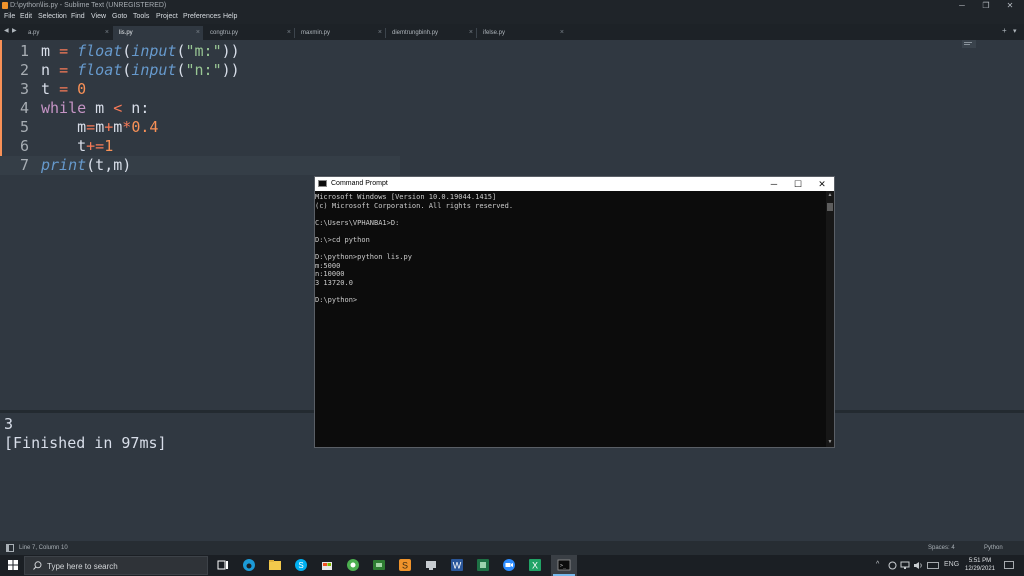 The image size is (1024, 576). I want to click on menu-tools: Tools, so click(141, 16).